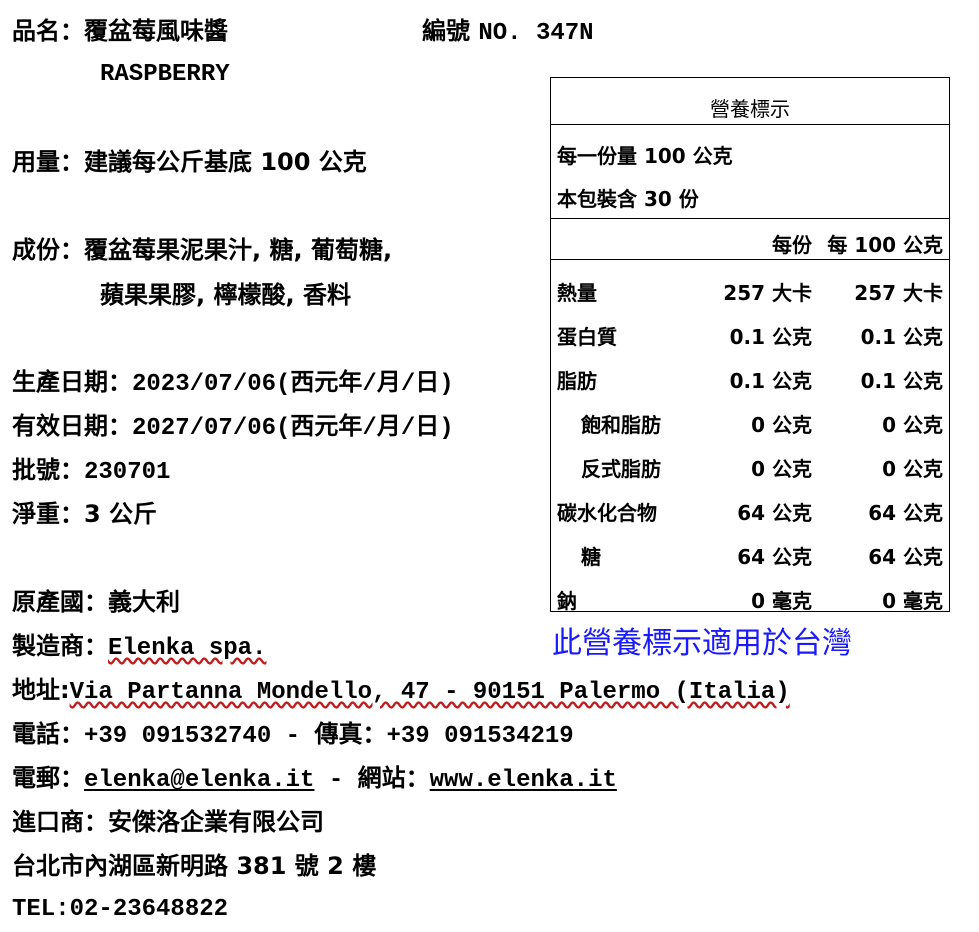  What do you see at coordinates (48, 514) in the screenshot?
I see `weight-label: 淨重：` at bounding box center [48, 514].